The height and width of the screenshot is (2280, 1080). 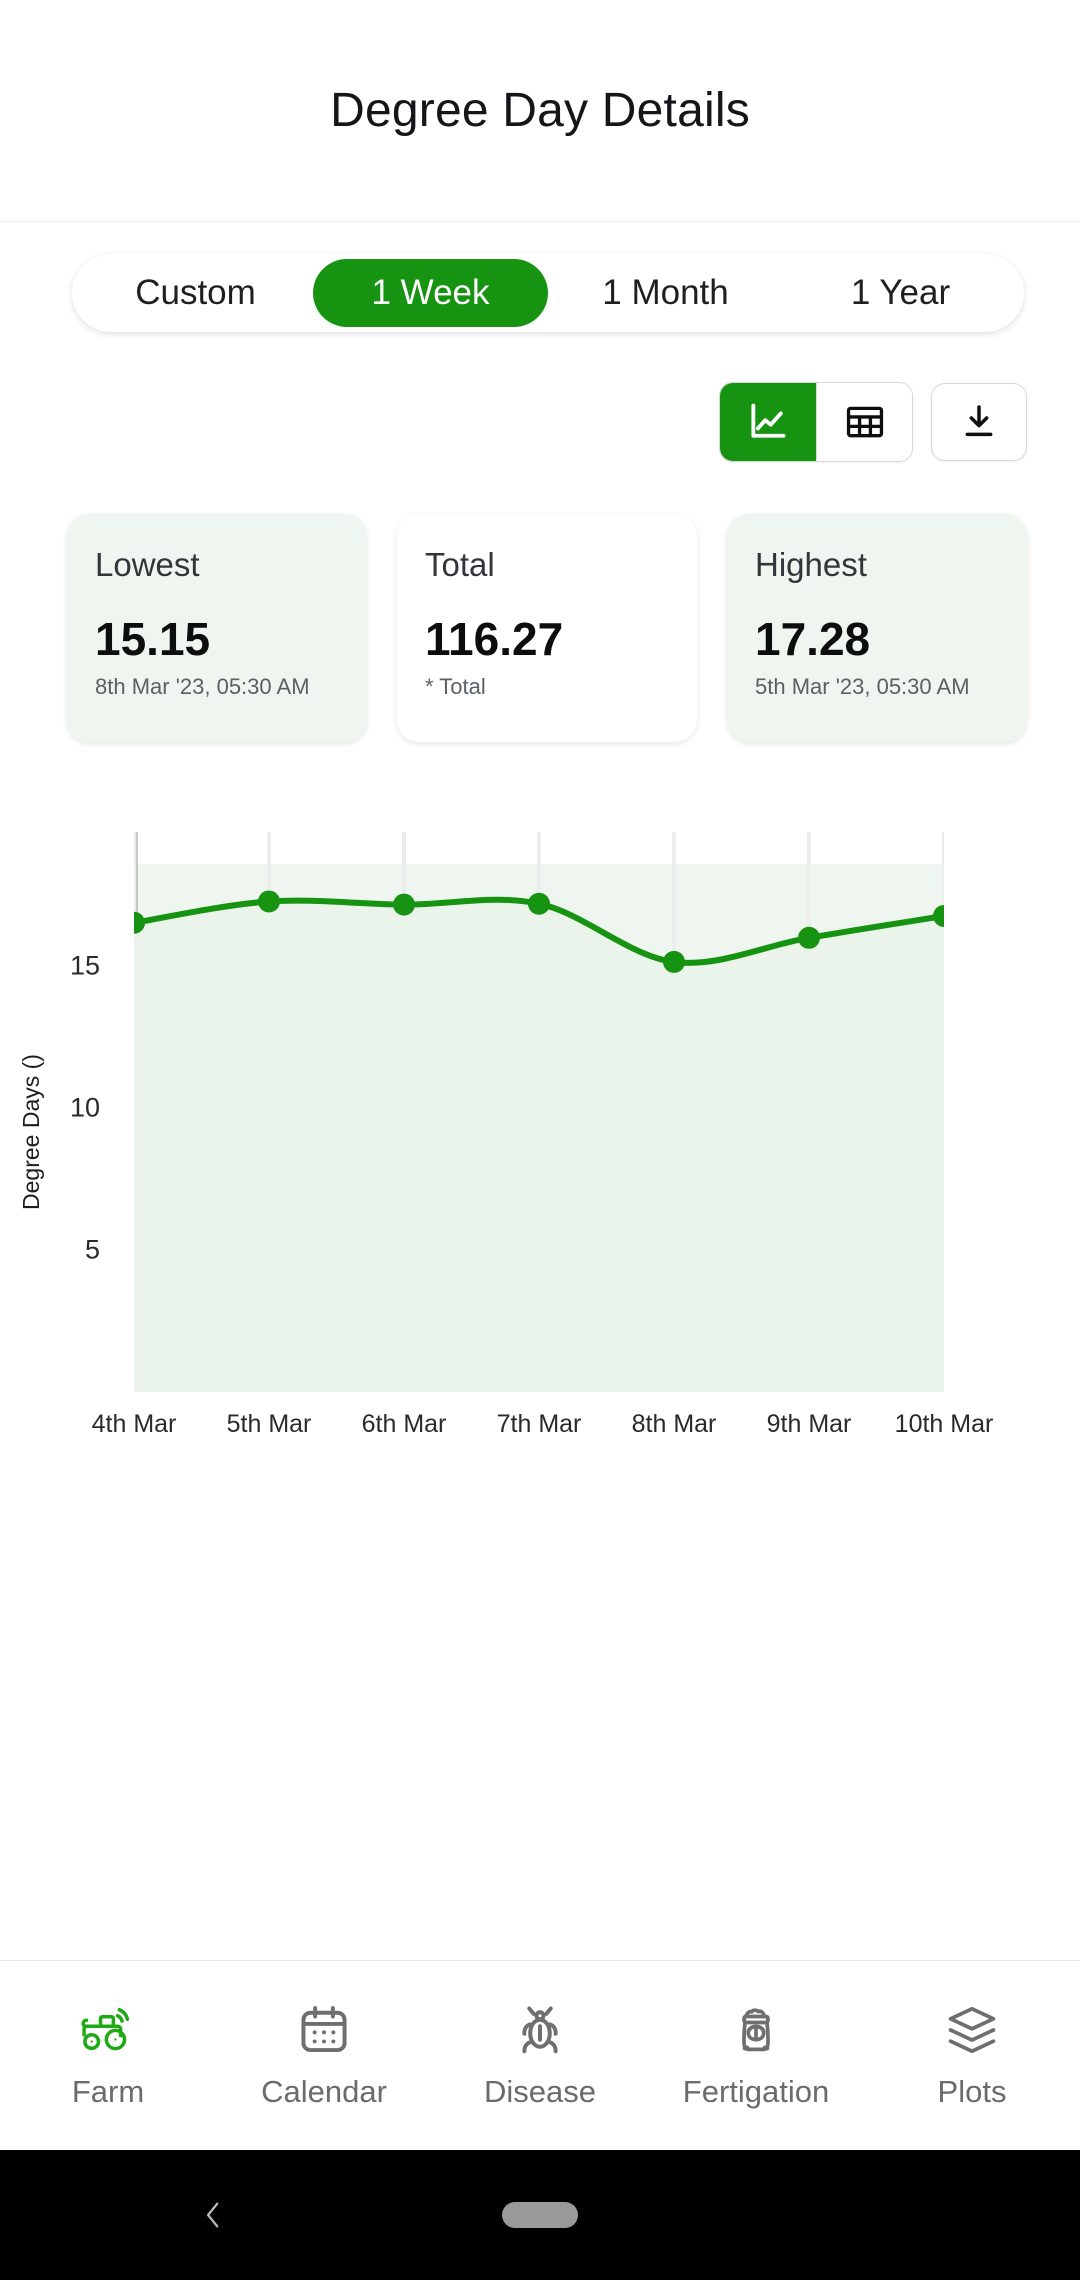 What do you see at coordinates (513, 422) in the screenshot?
I see `view-toolbar` at bounding box center [513, 422].